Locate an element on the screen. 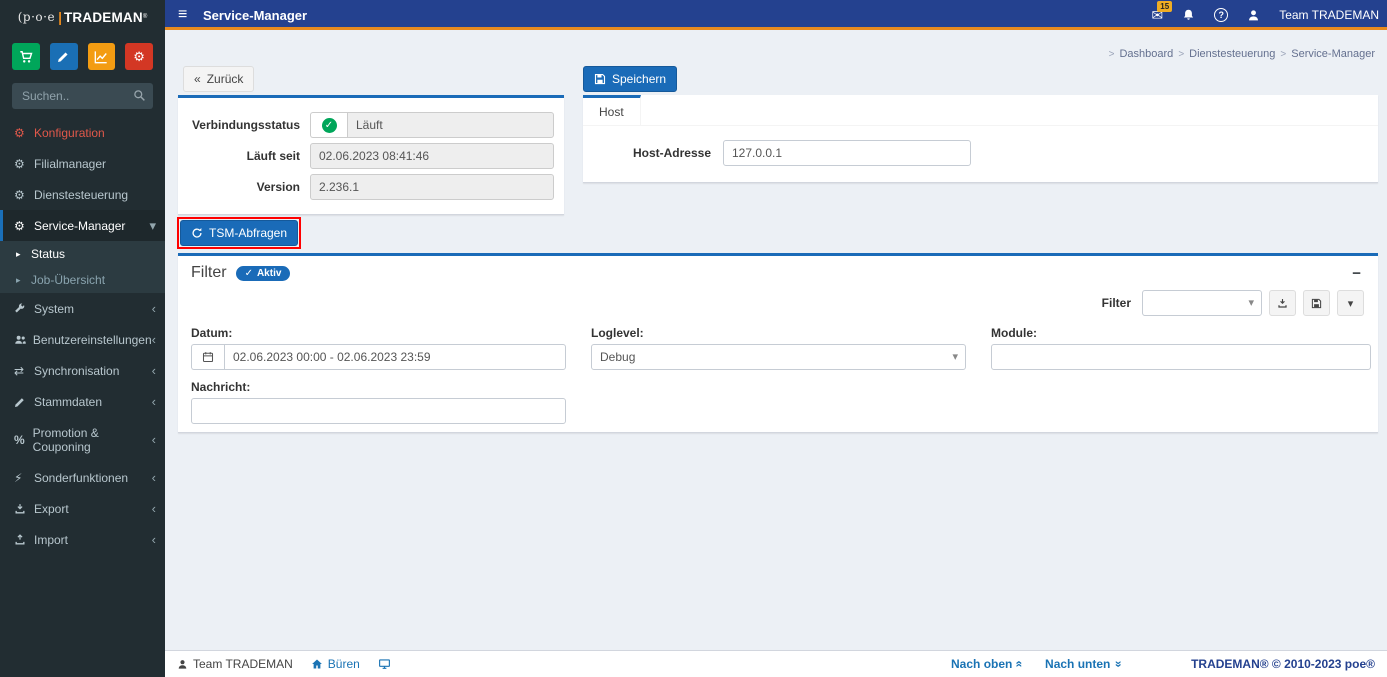  search-icon is located at coordinates (139, 95).